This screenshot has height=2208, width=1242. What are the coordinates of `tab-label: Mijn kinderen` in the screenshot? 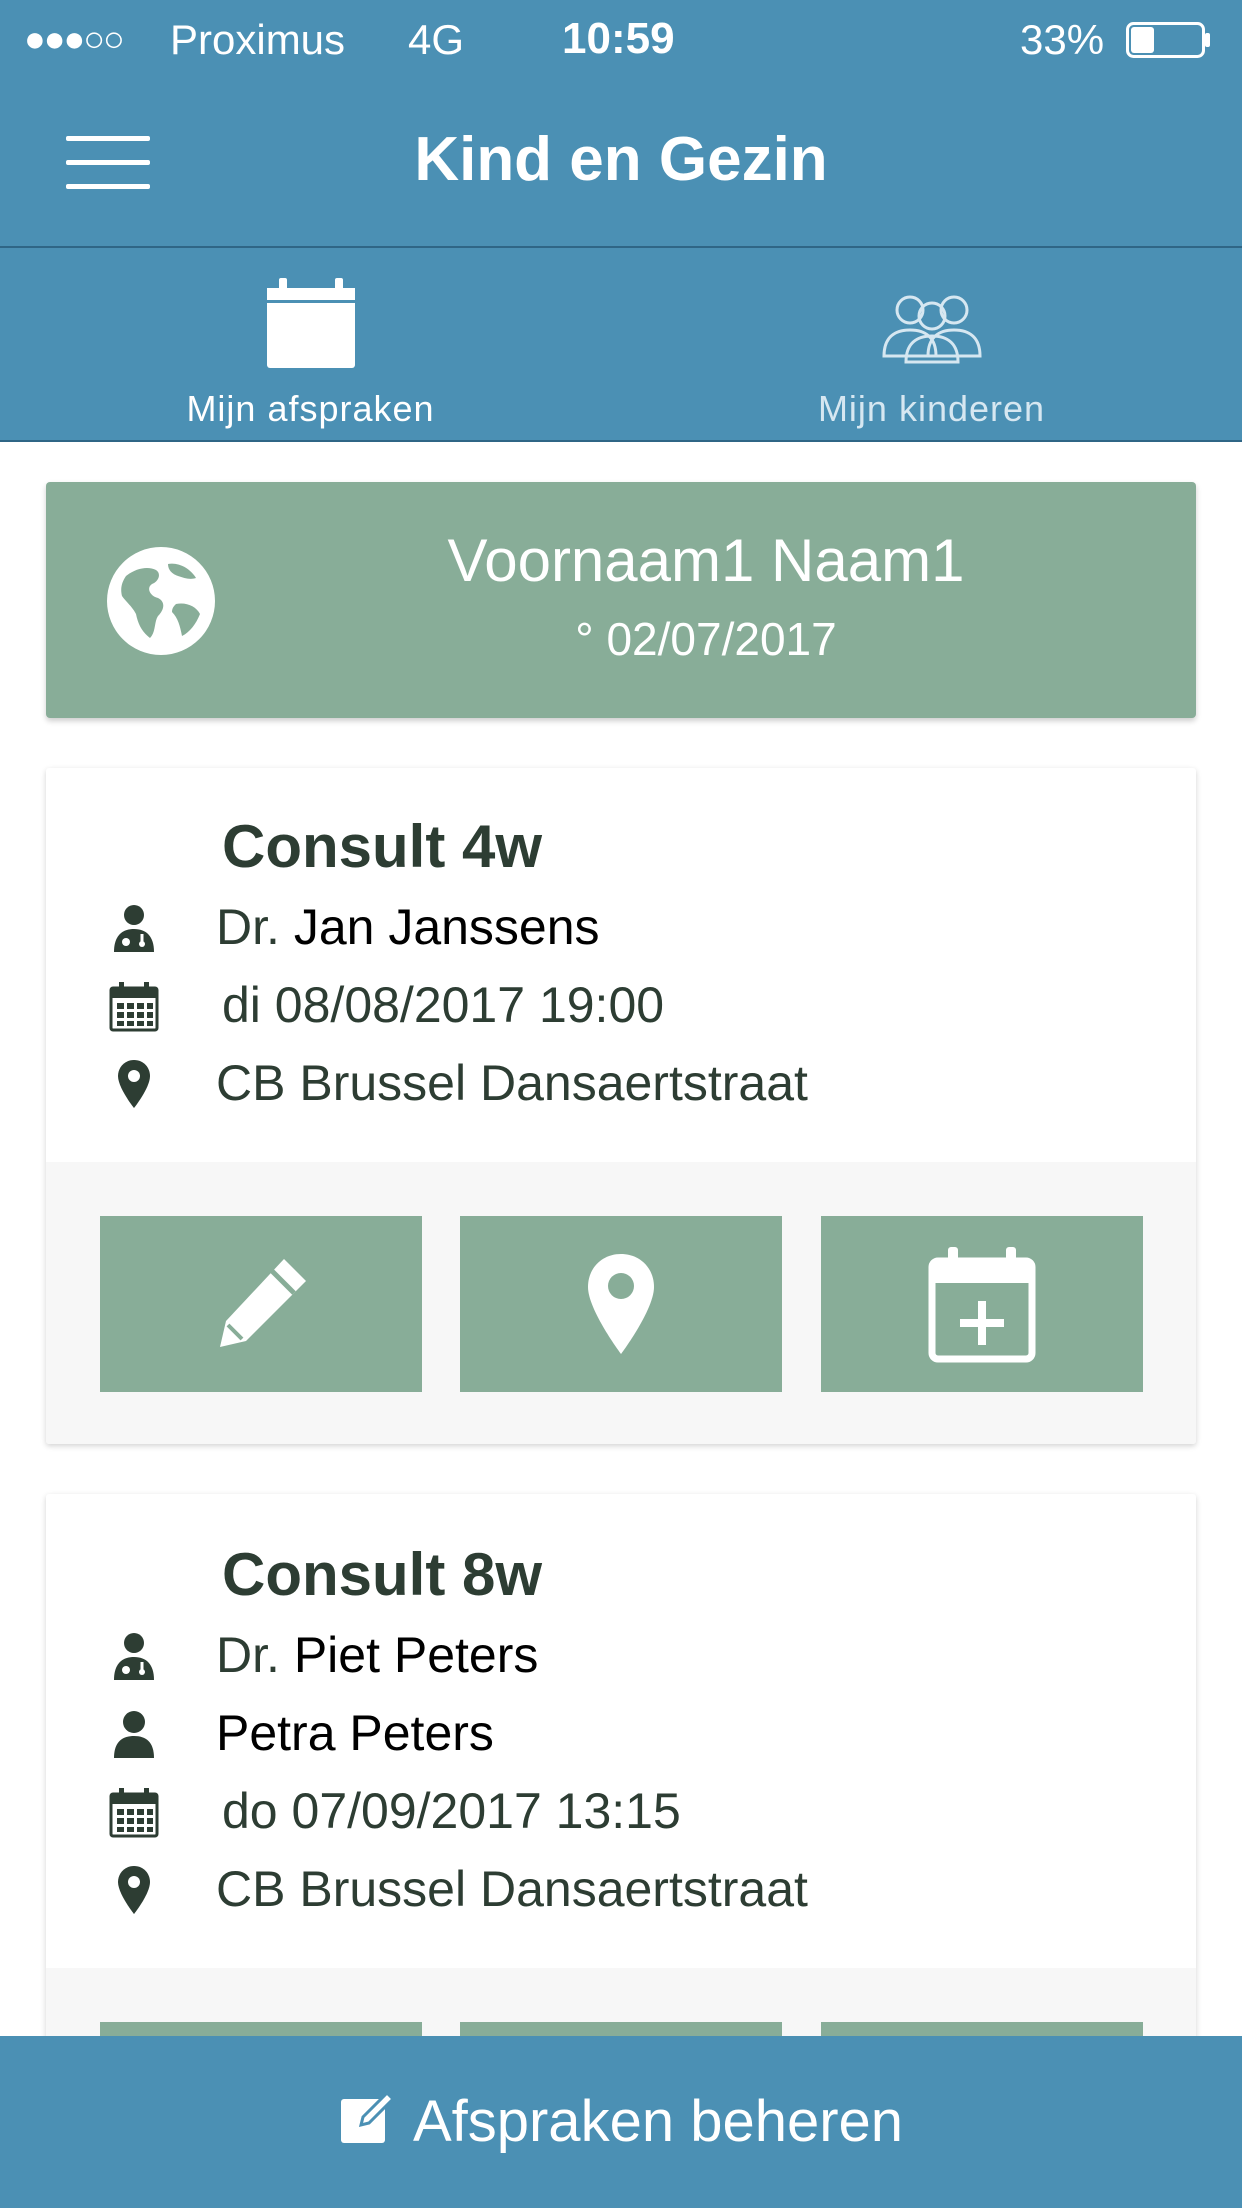 It's located at (931, 408).